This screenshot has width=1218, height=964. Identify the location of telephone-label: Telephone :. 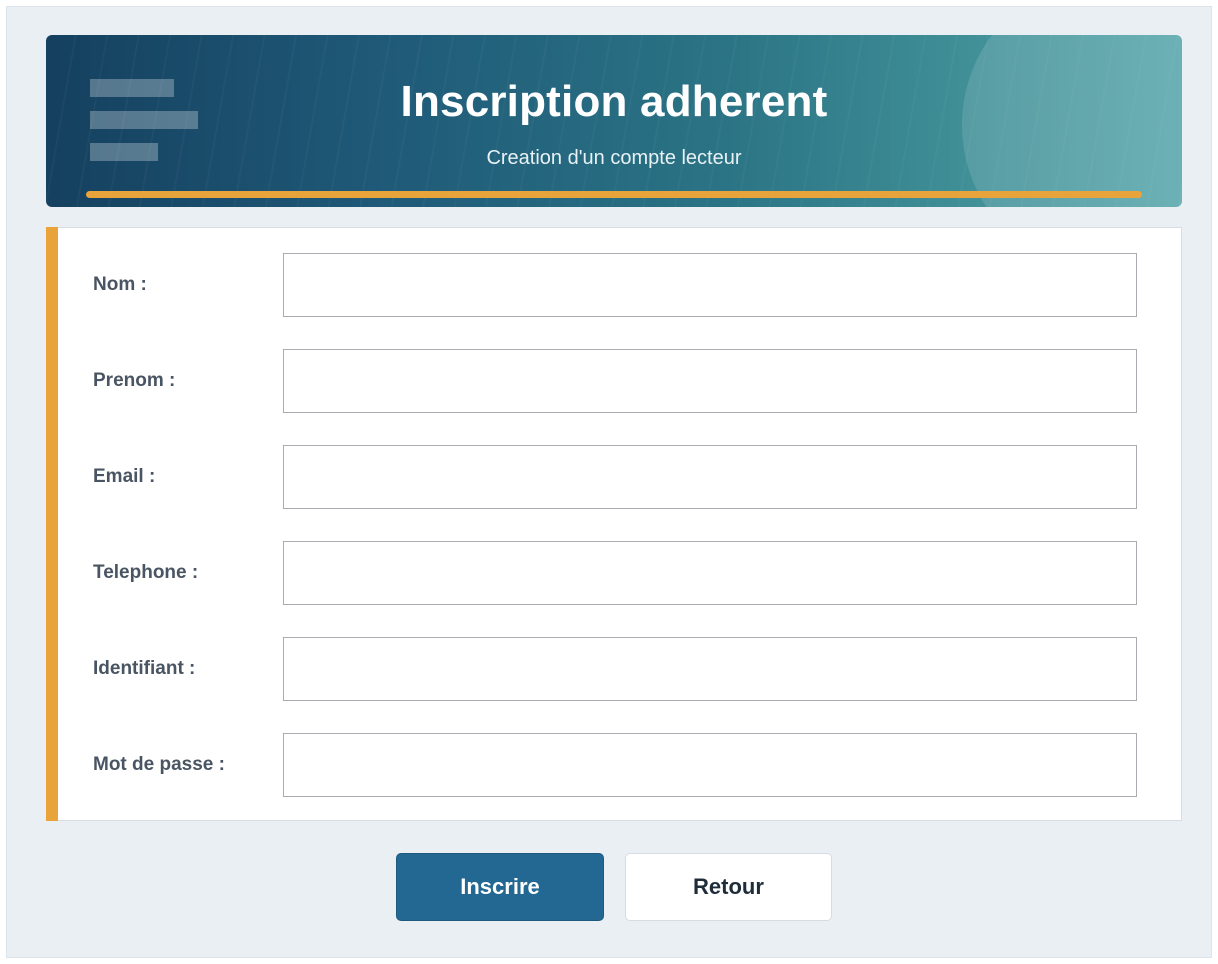
(146, 572).